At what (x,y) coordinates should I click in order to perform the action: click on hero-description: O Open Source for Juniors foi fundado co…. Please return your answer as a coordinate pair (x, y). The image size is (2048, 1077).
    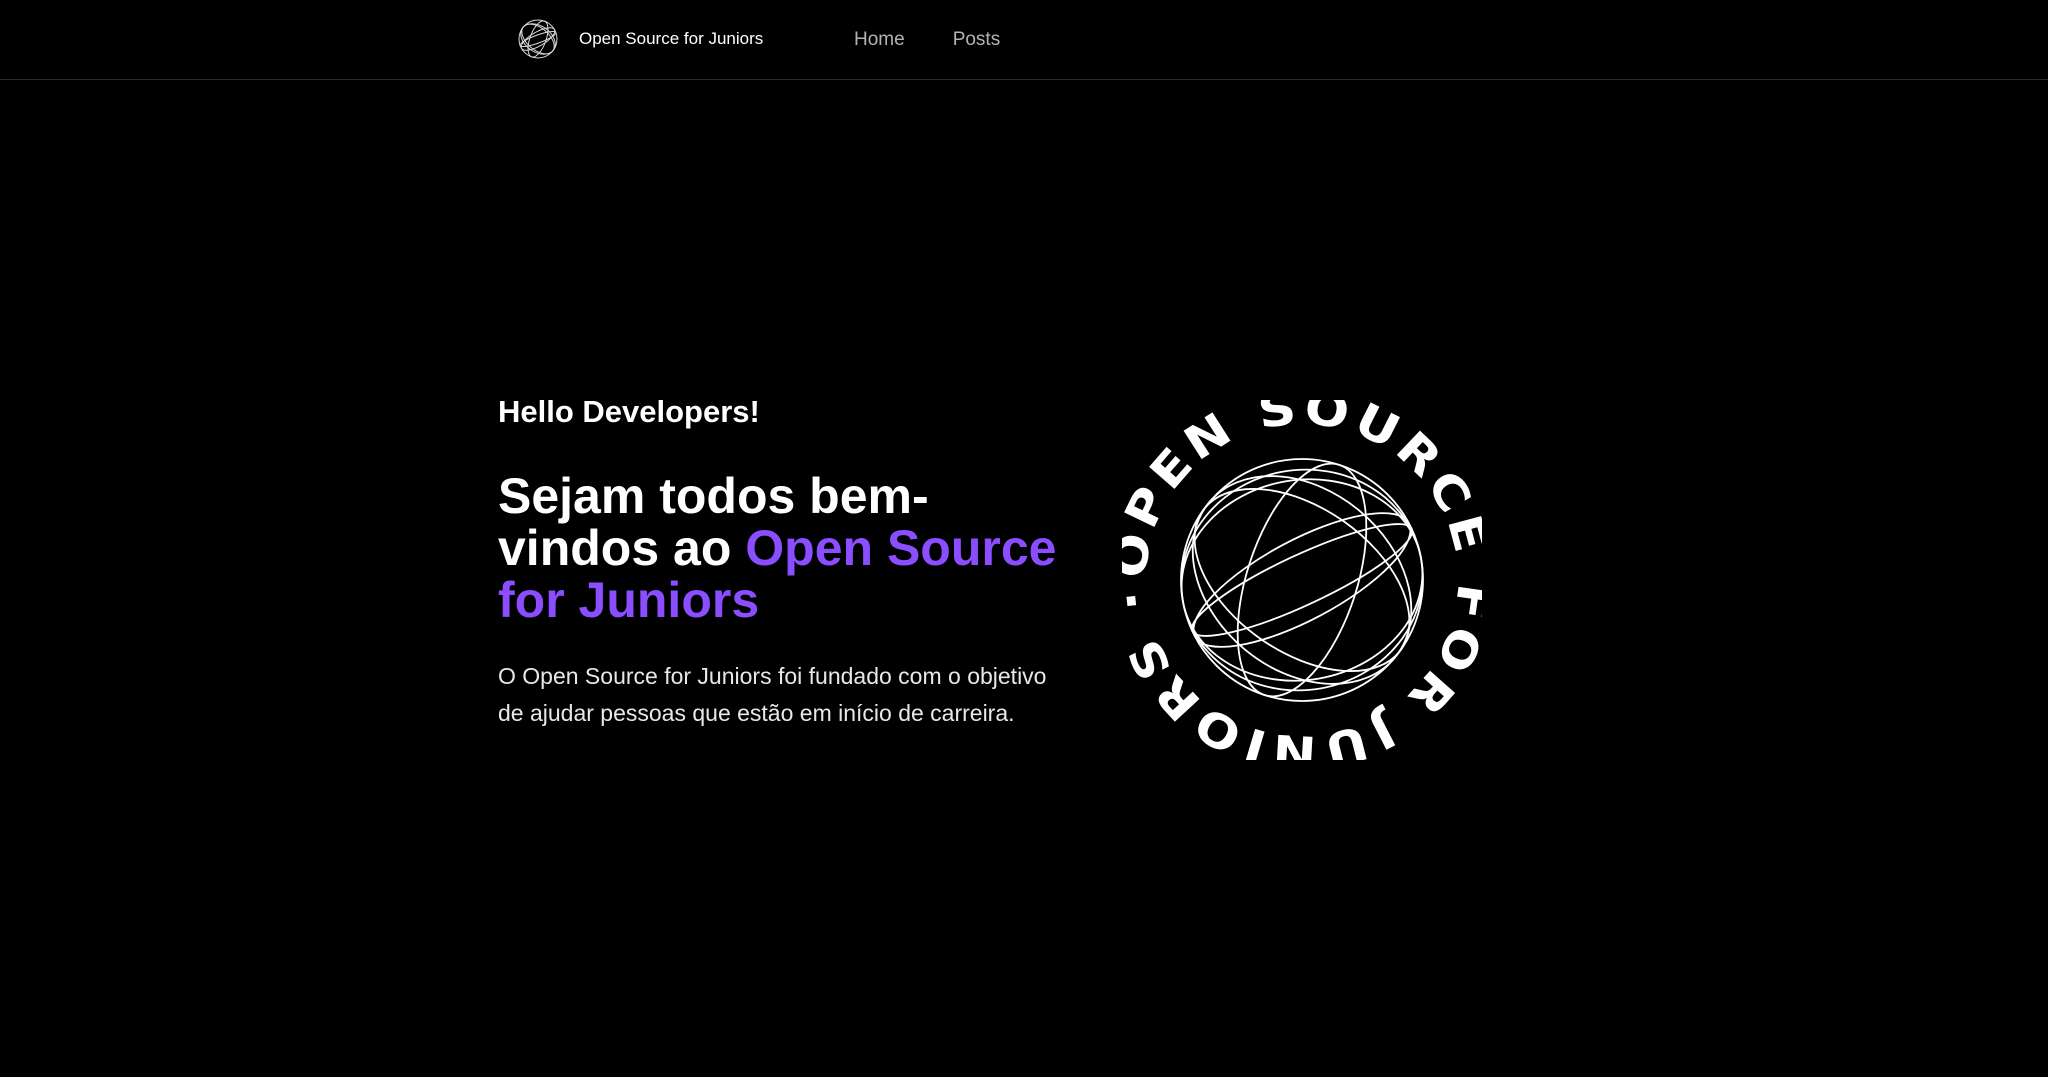
    Looking at the image, I should click on (772, 694).